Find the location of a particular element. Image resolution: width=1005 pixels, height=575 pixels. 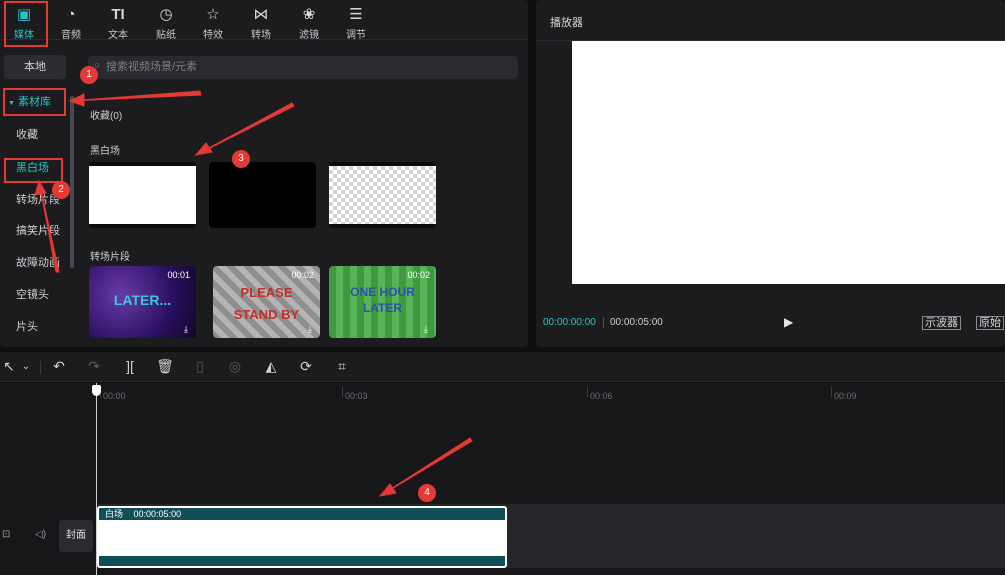

annotation-badge-1: 1 is located at coordinates (89, 75).